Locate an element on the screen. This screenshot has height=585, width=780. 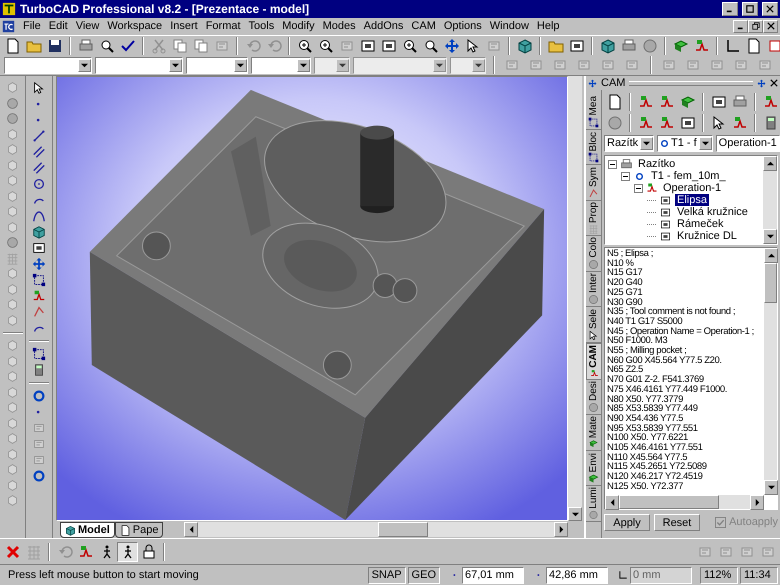
document-close-button is located at coordinates (770, 26).